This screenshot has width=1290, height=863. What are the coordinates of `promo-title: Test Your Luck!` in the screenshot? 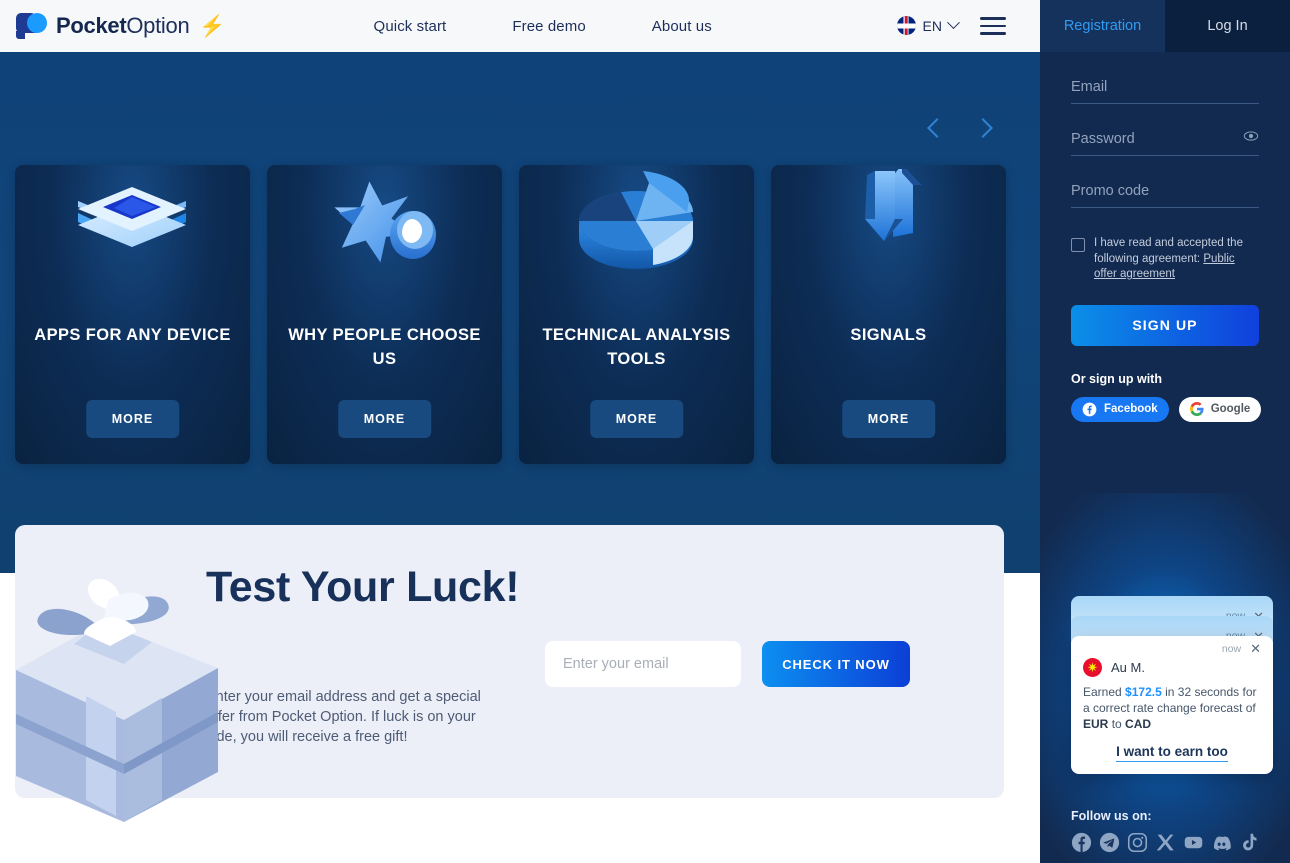 It's located at (363, 587).